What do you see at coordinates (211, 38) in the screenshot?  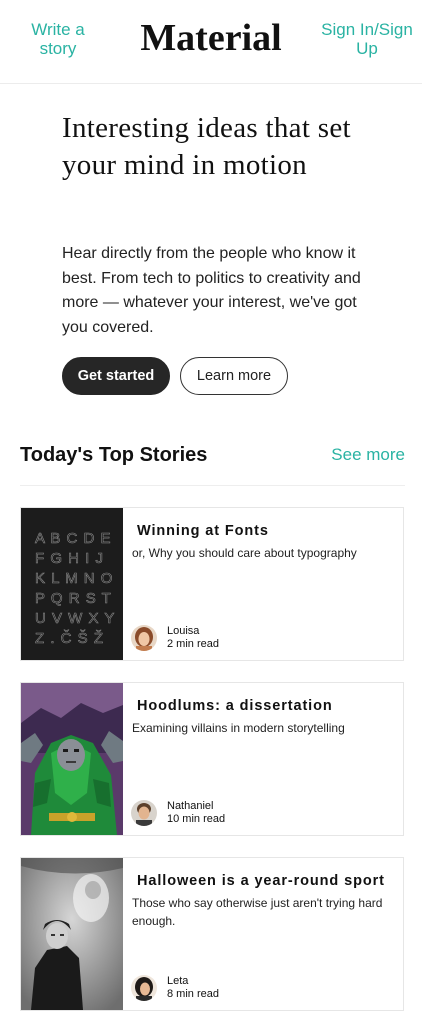 I see `site-logo: Material` at bounding box center [211, 38].